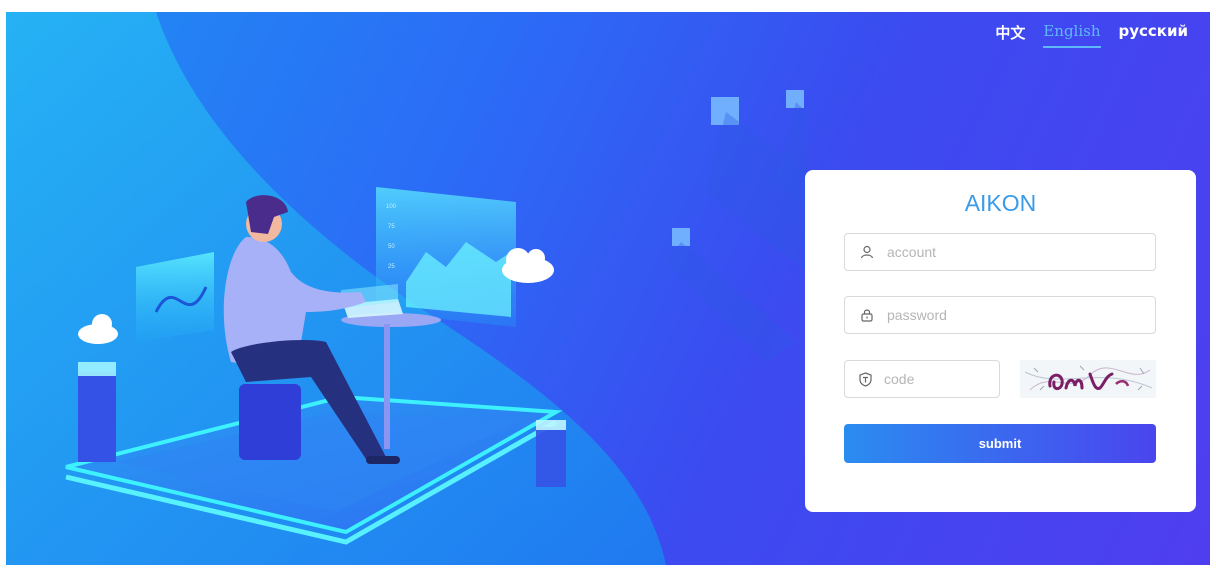 This screenshot has width=1216, height=570. I want to click on person-shoe, so click(383, 460).